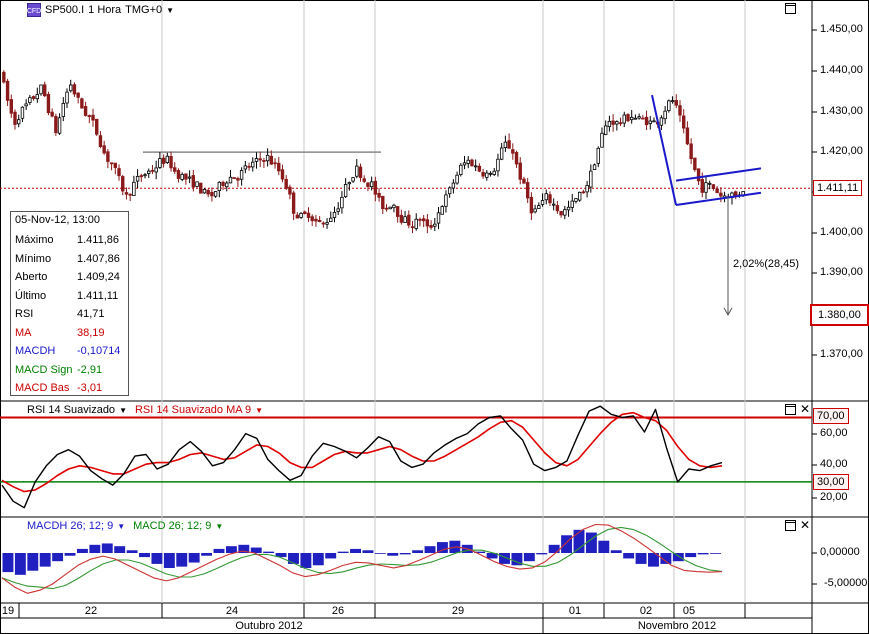 This screenshot has width=869, height=634. Describe the element at coordinates (23, 332) in the screenshot. I see `info-label: MA` at that location.